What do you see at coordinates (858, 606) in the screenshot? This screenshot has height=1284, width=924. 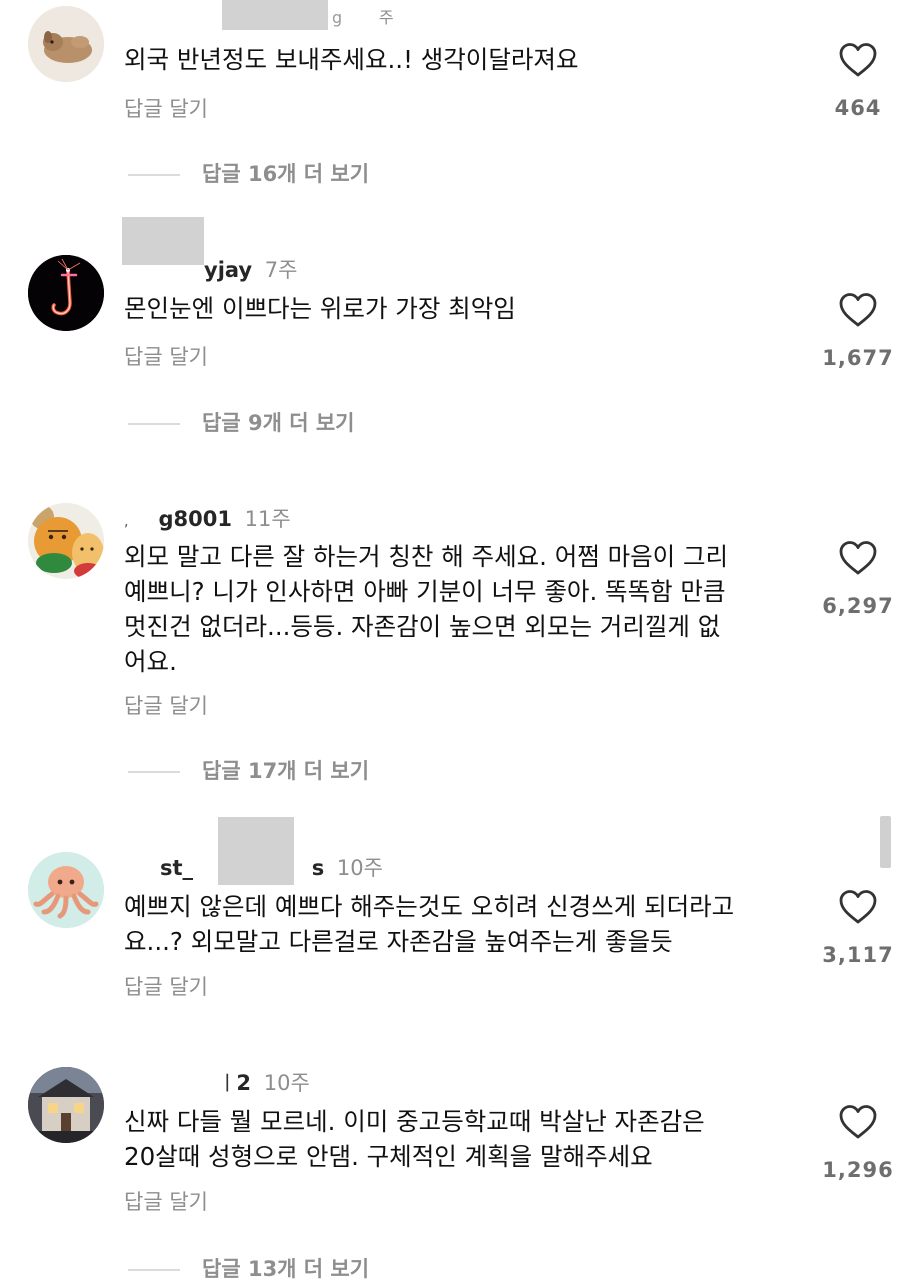 I see `like-count: 6,297` at bounding box center [858, 606].